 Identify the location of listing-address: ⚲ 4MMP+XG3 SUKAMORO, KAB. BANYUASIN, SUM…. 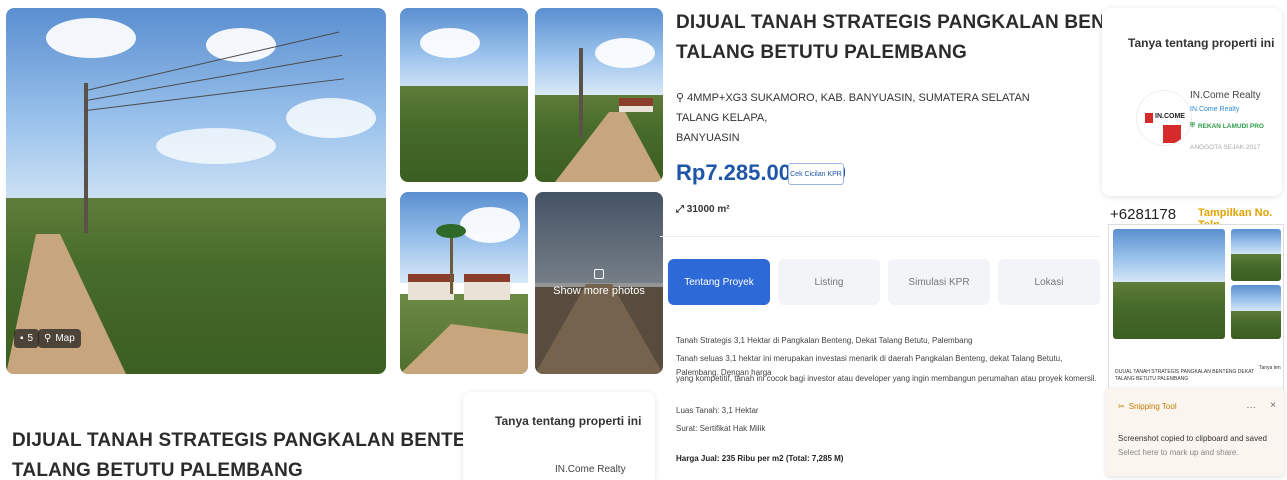
(853, 118).